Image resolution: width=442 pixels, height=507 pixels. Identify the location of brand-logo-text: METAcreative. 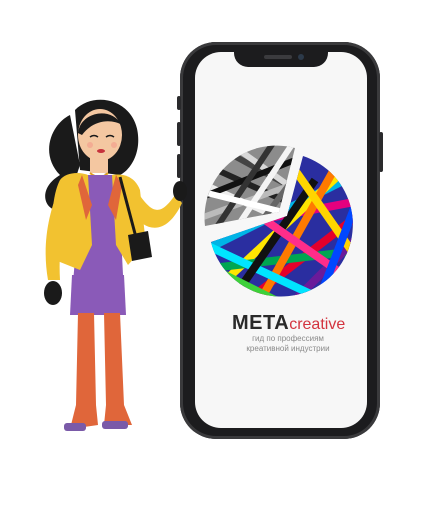
(297, 323).